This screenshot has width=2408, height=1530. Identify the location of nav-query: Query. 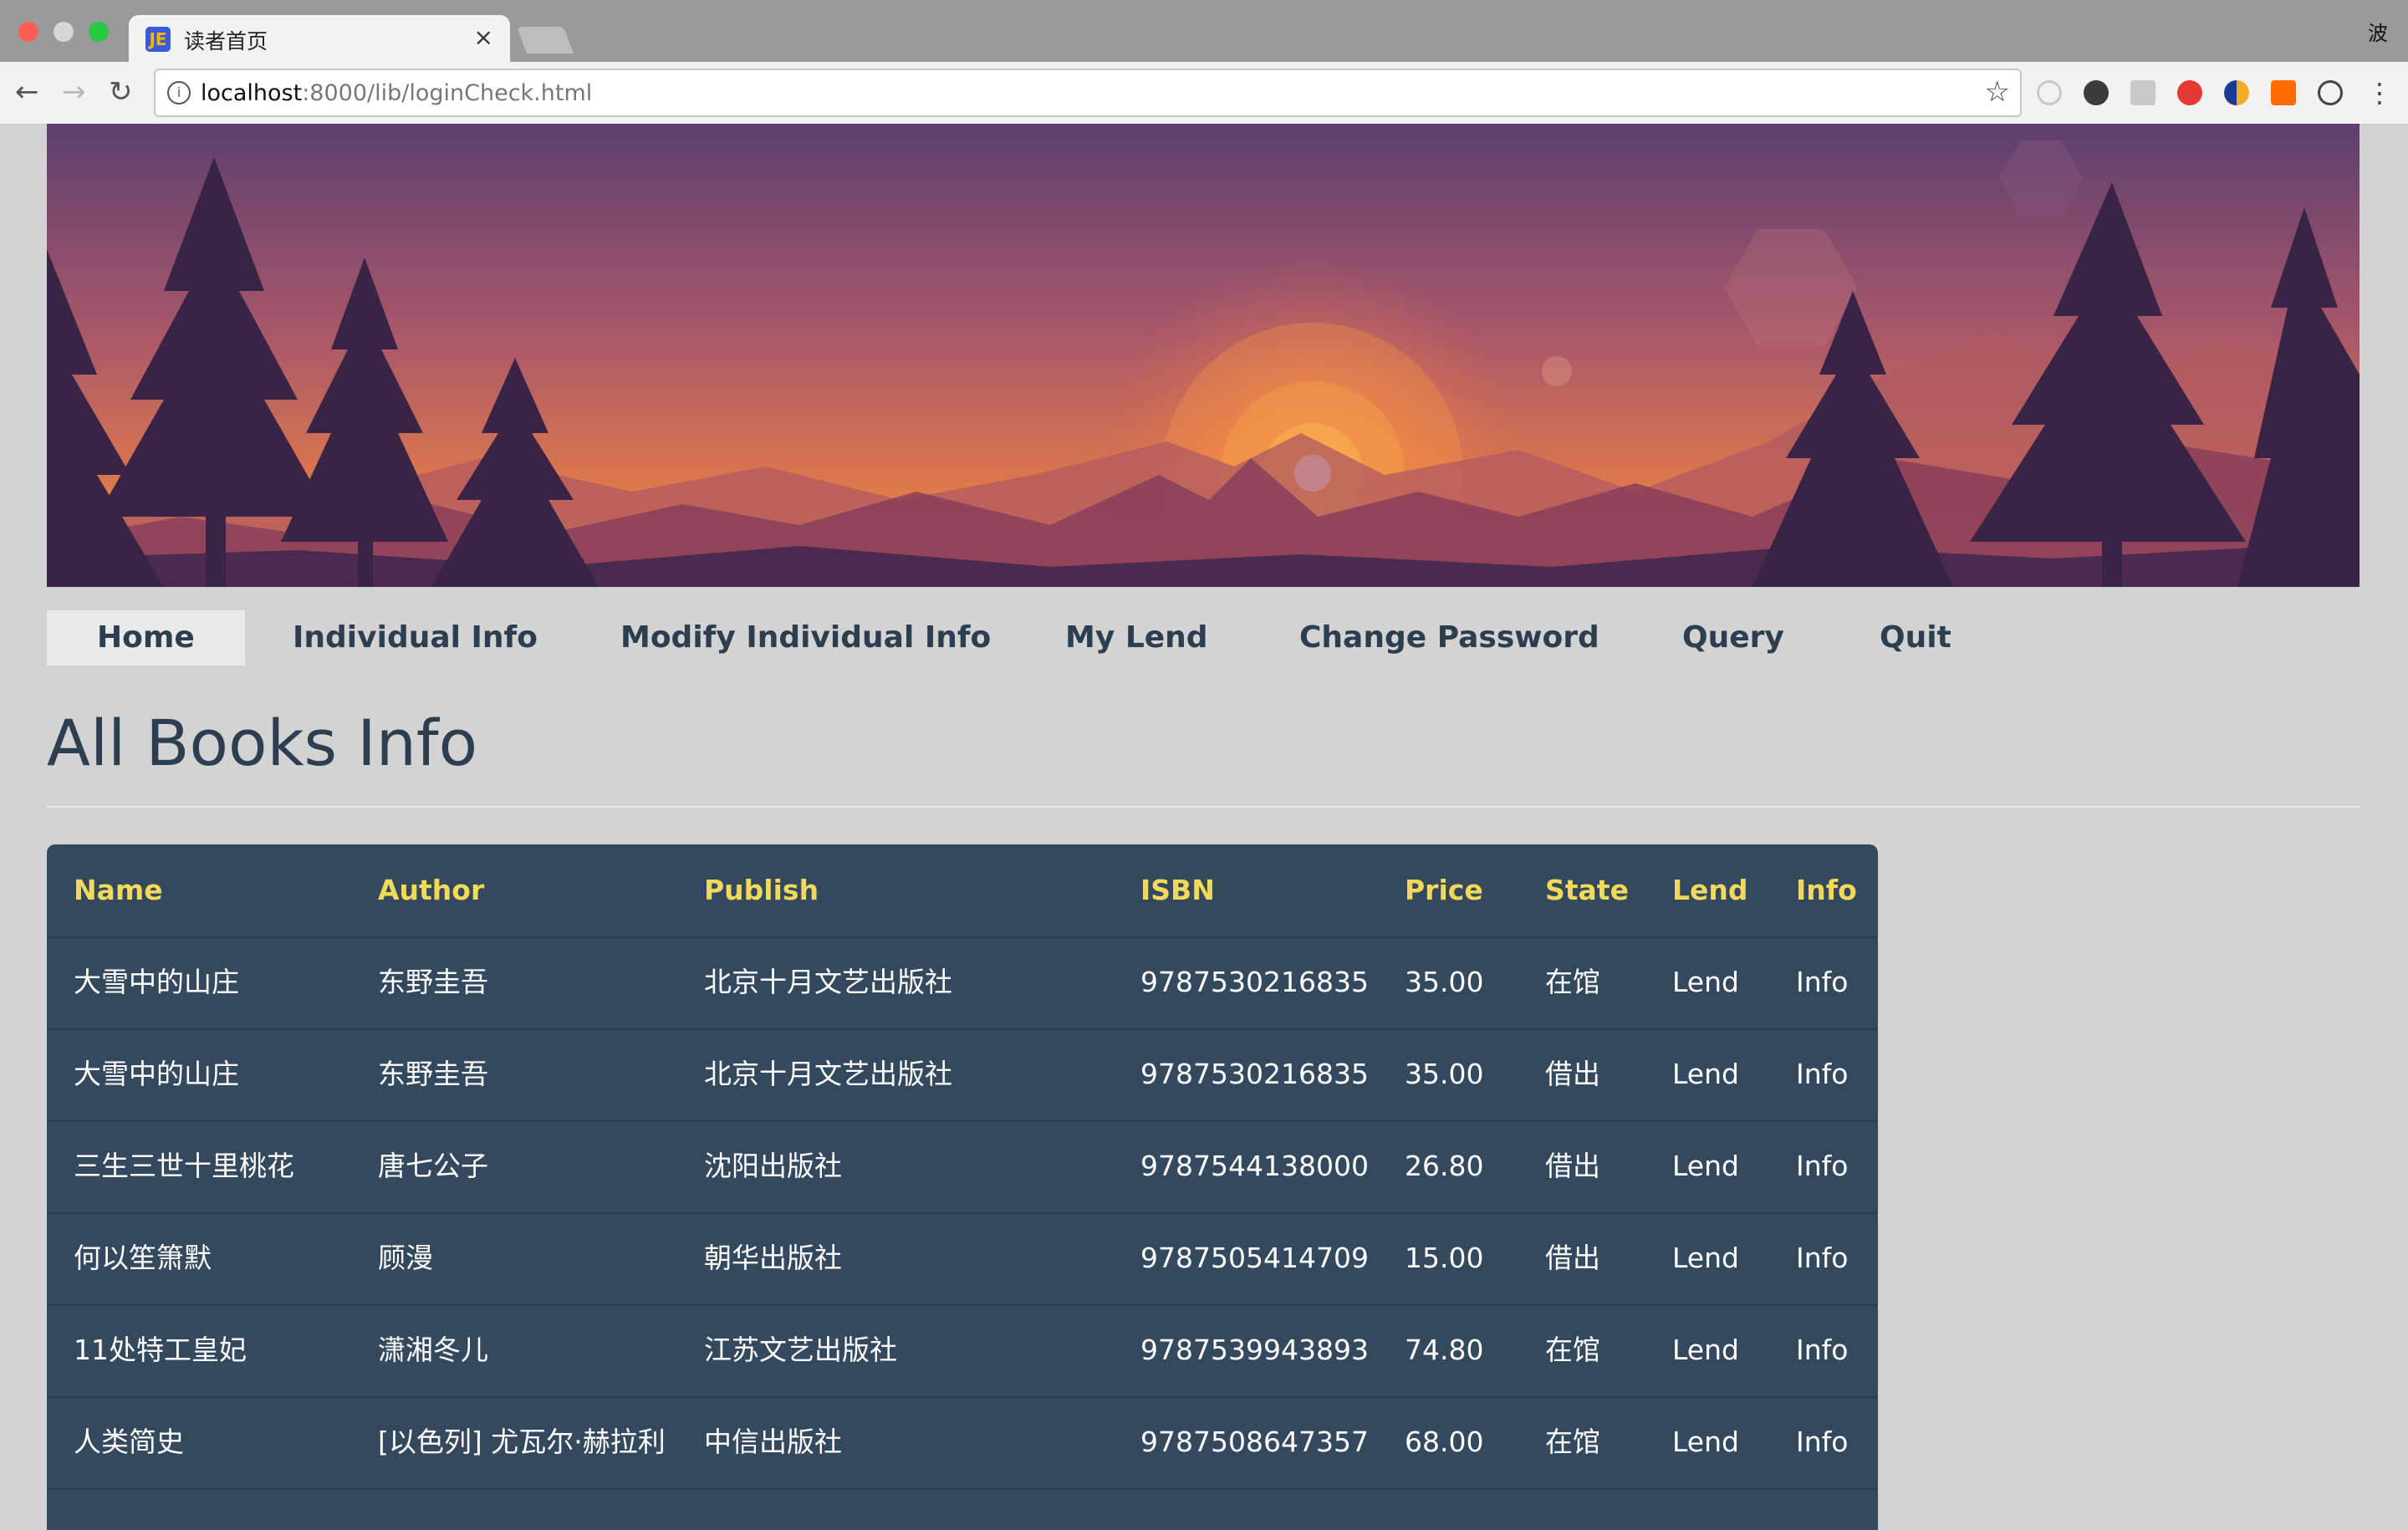
(1733, 638).